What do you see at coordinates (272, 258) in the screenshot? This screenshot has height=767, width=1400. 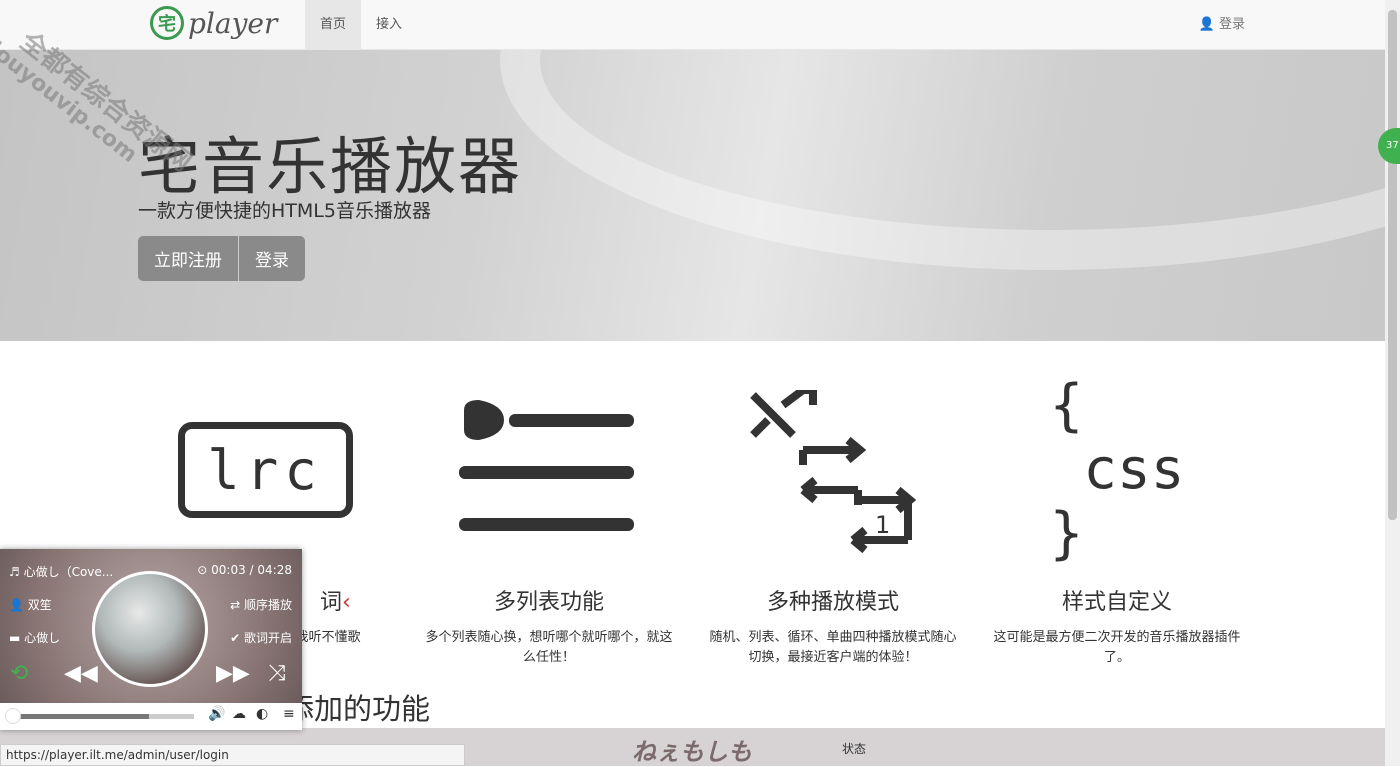 I see `login-button: 登录` at bounding box center [272, 258].